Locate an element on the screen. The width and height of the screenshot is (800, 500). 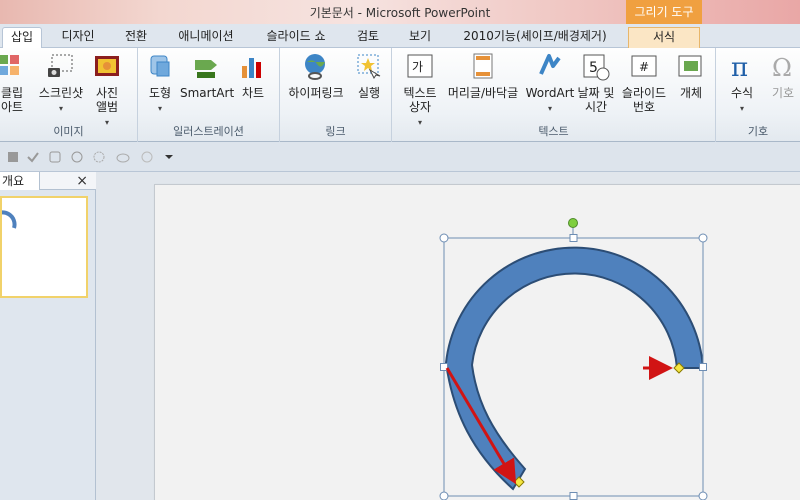
quick-access-toolbar is located at coordinates (400, 157).